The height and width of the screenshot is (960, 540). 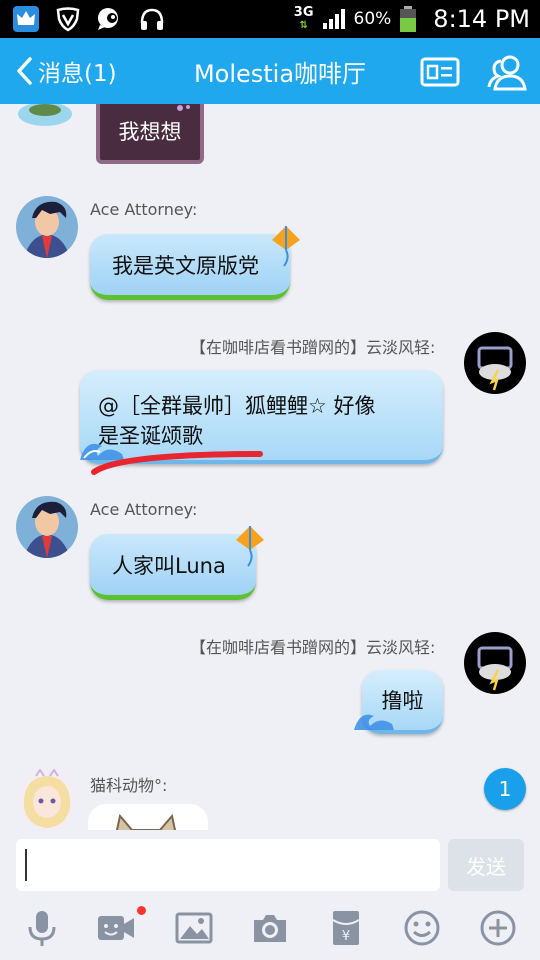 I want to click on headphones-icon, so click(x=152, y=19).